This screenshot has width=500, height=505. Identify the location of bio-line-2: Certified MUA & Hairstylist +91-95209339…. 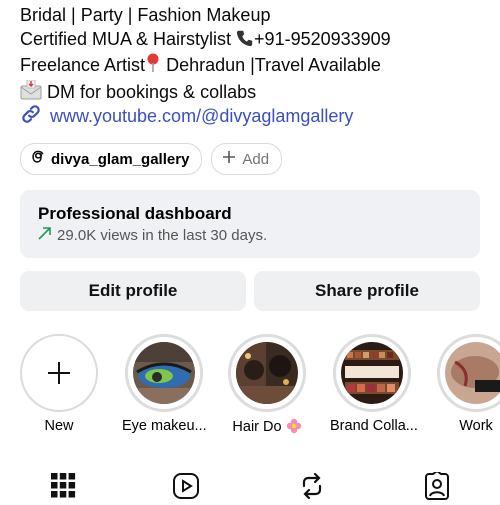
(255, 41).